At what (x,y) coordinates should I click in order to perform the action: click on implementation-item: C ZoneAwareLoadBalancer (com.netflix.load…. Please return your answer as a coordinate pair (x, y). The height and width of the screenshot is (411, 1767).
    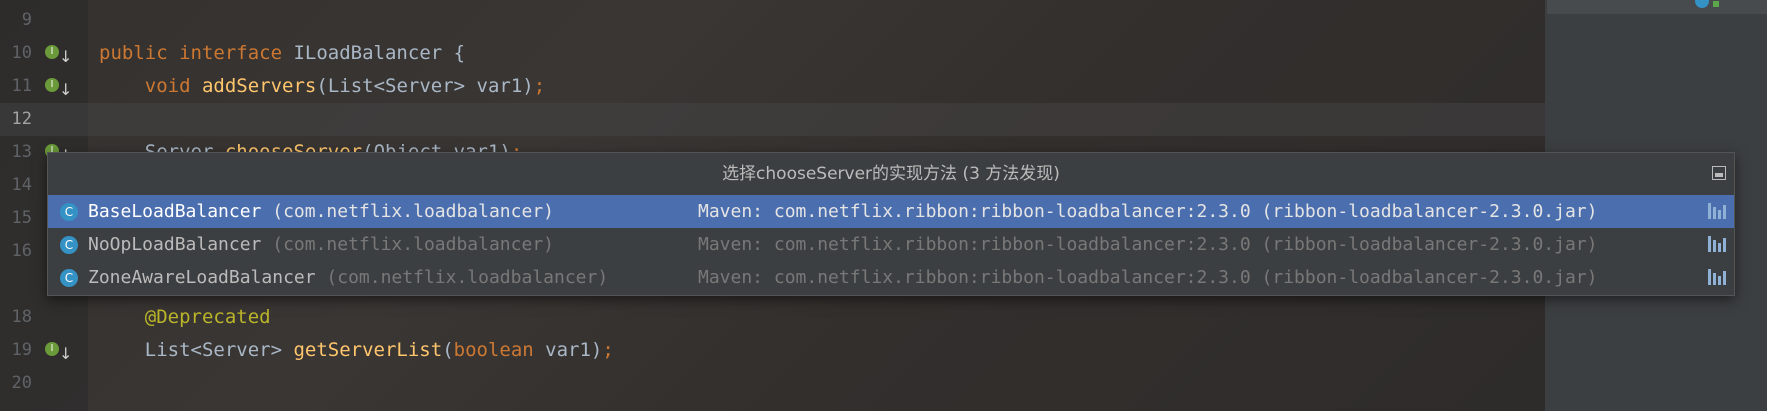
    Looking at the image, I should click on (891, 277).